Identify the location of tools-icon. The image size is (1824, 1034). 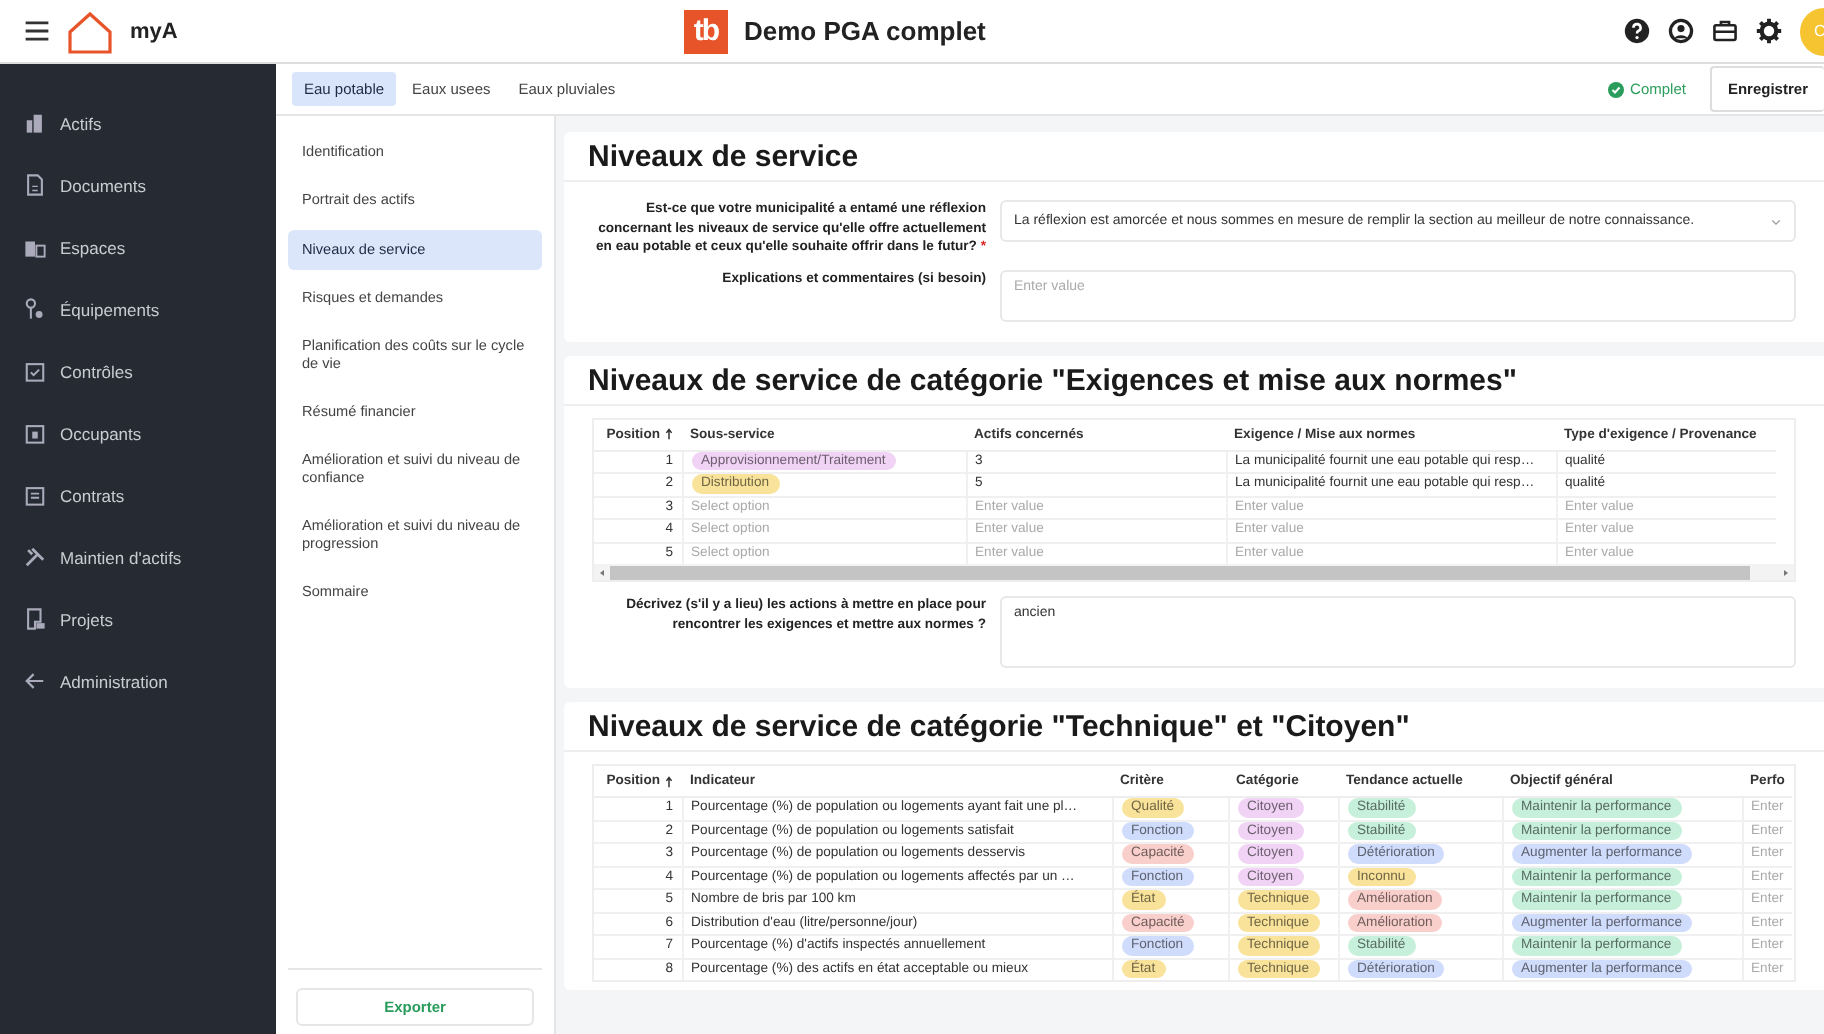
(35, 309).